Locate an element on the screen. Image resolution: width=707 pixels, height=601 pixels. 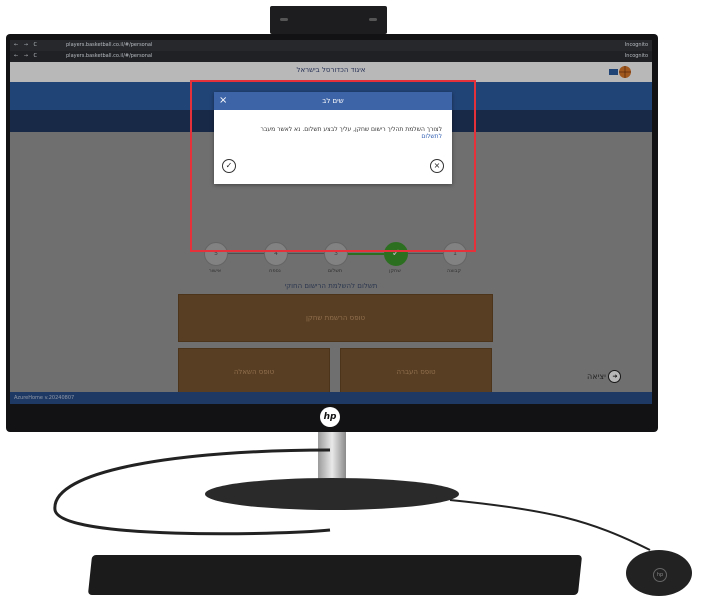
keyboard is located at coordinates (335, 575).